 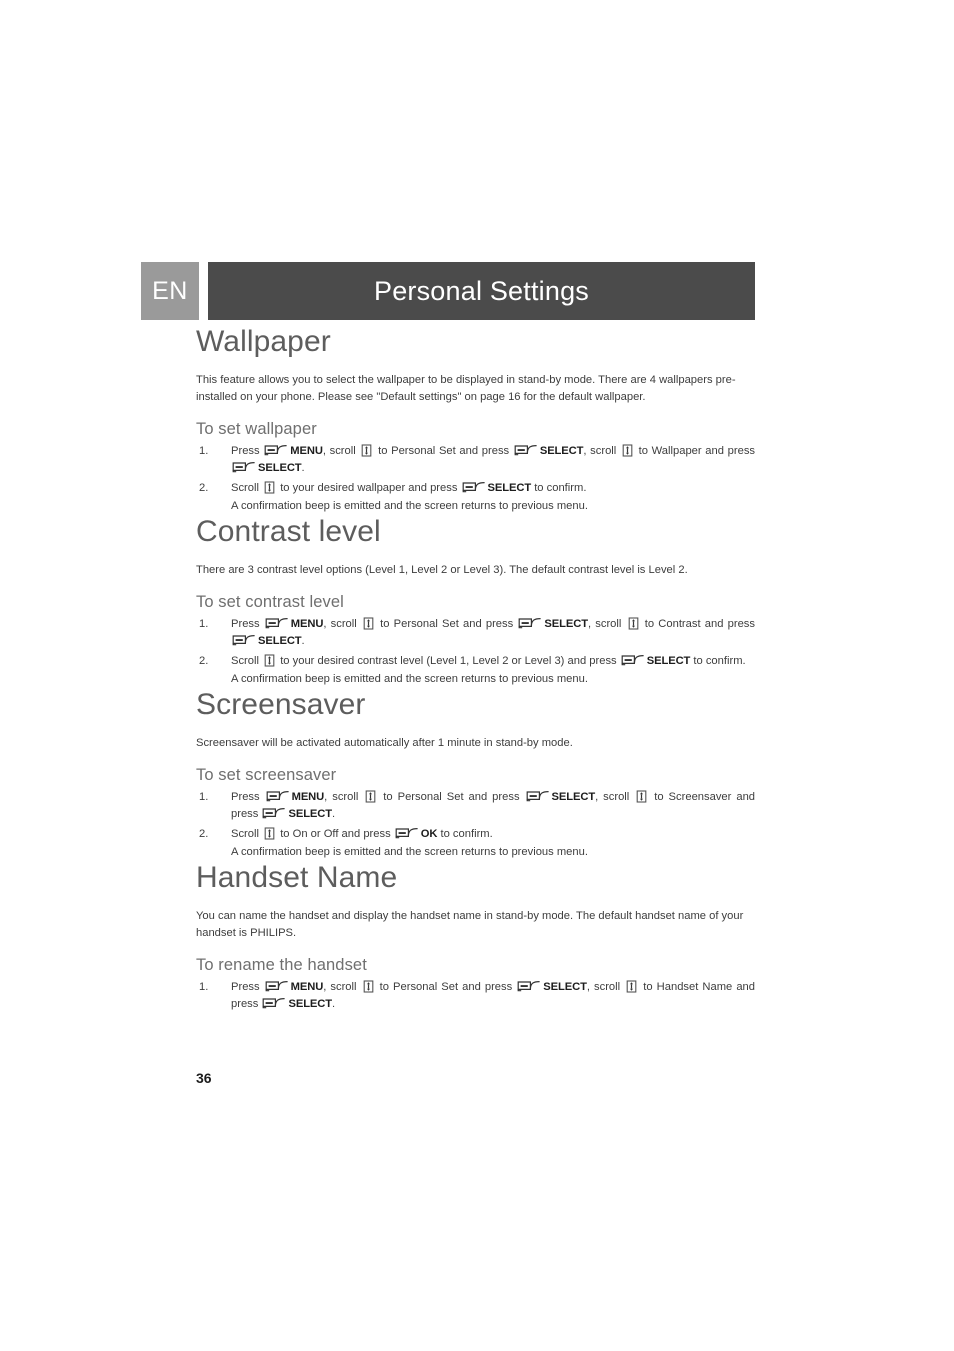 I want to click on section-heading: Handset Name, so click(x=297, y=878).